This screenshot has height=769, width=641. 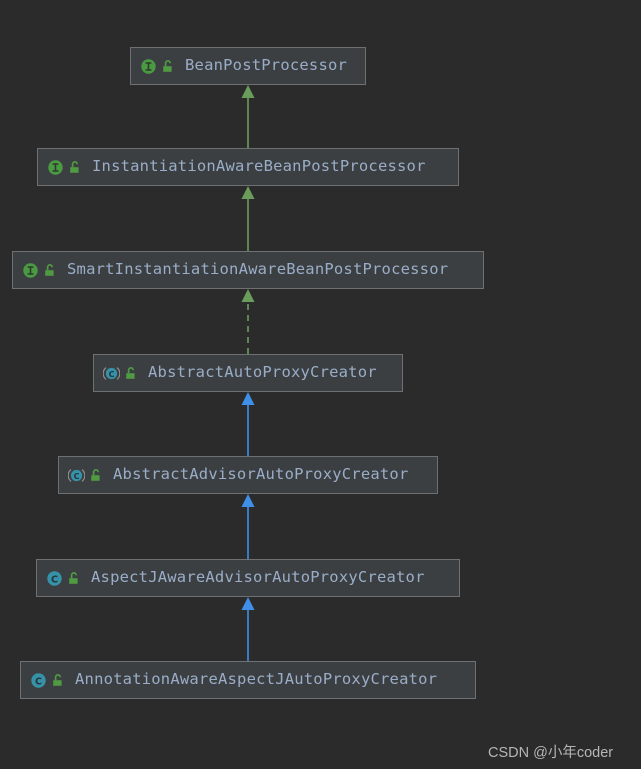 I want to click on class-node-label: AbstractAutoProxyCreator, so click(x=262, y=372).